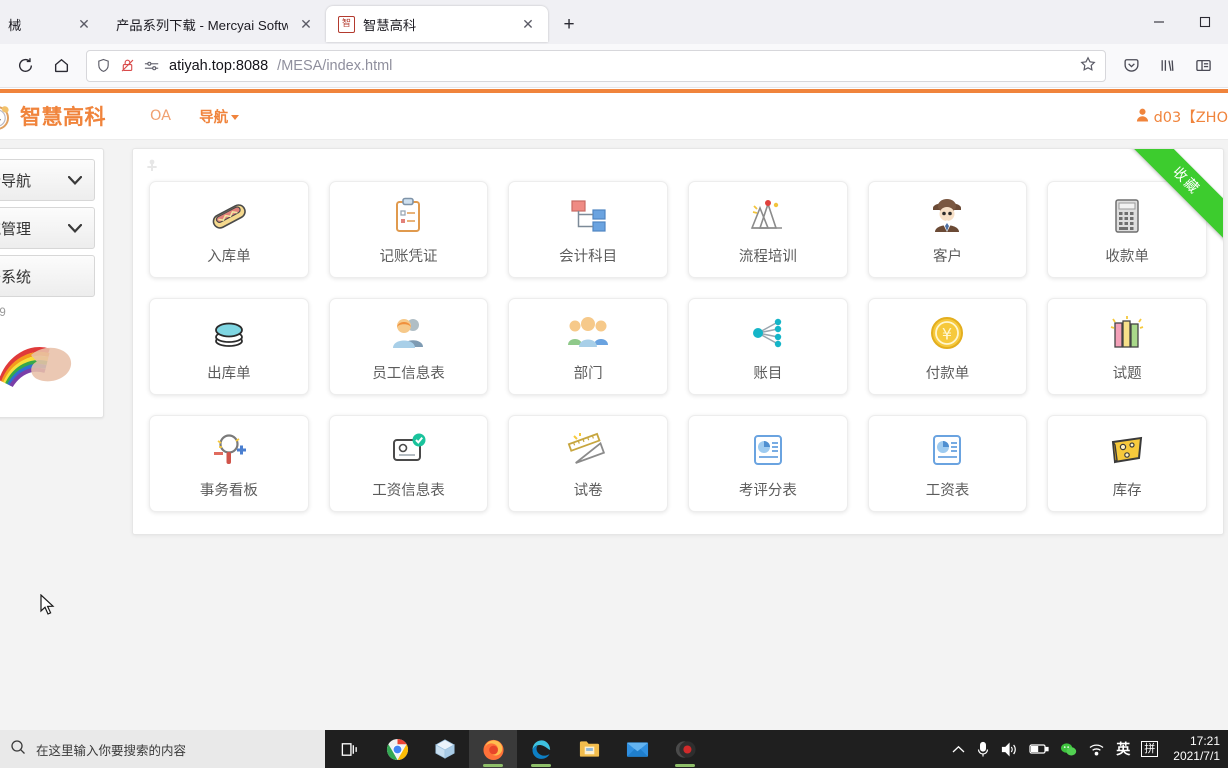 The image size is (1228, 768). Describe the element at coordinates (408, 491) in the screenshot. I see `tile-label: 工资信息表` at that location.